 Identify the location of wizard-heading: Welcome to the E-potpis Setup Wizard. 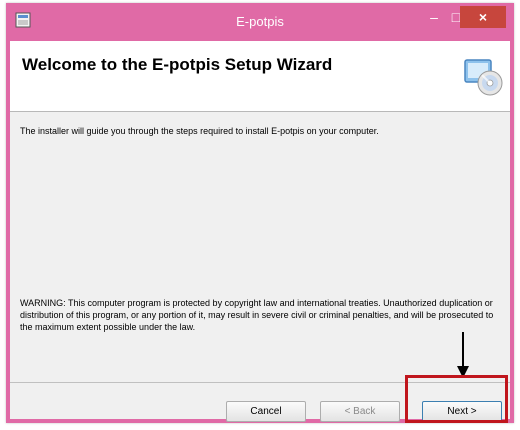
(177, 64).